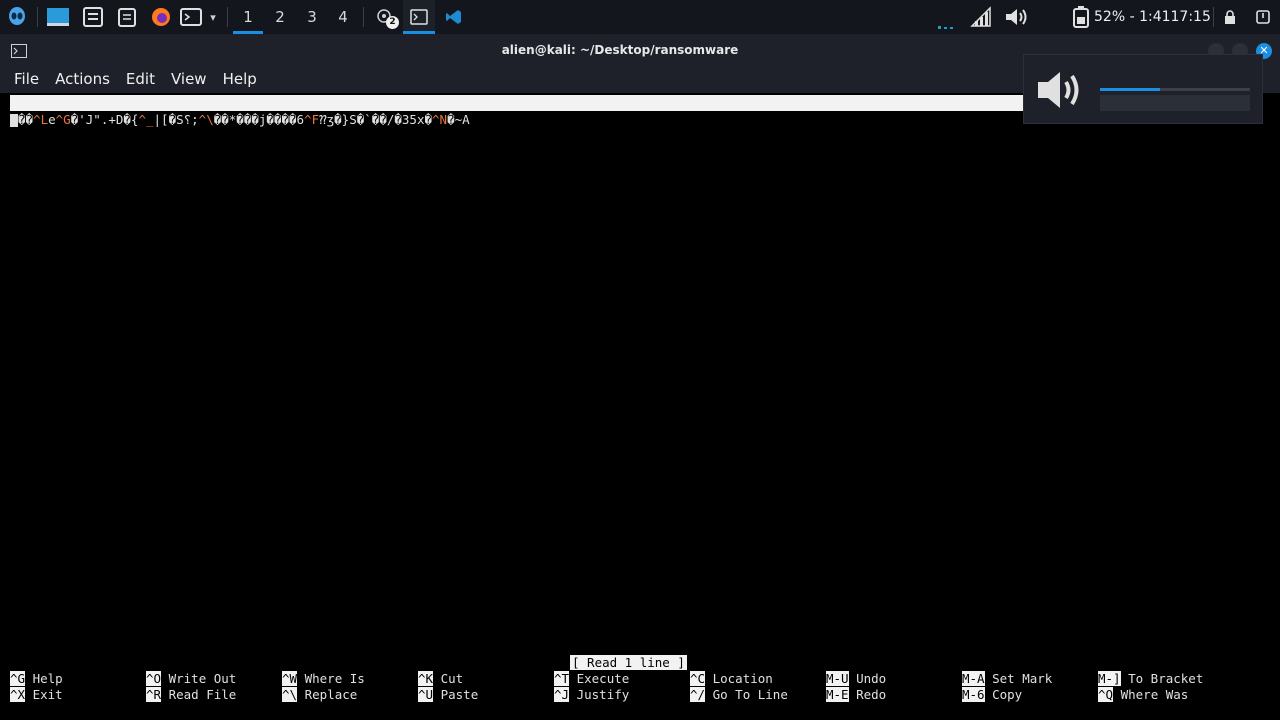 The height and width of the screenshot is (720, 1280). I want to click on buffer-text-segment: e, so click(52, 119).